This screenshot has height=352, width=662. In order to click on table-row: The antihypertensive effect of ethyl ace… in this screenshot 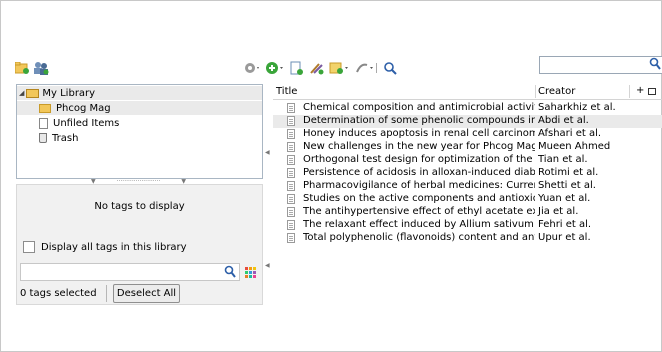, I will do `click(467, 212)`.